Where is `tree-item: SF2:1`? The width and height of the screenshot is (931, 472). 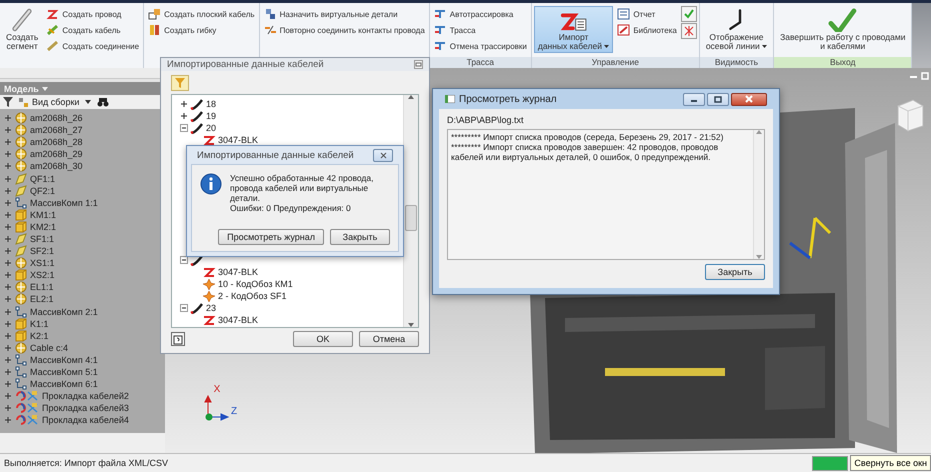 tree-item: SF2:1 is located at coordinates (42, 251).